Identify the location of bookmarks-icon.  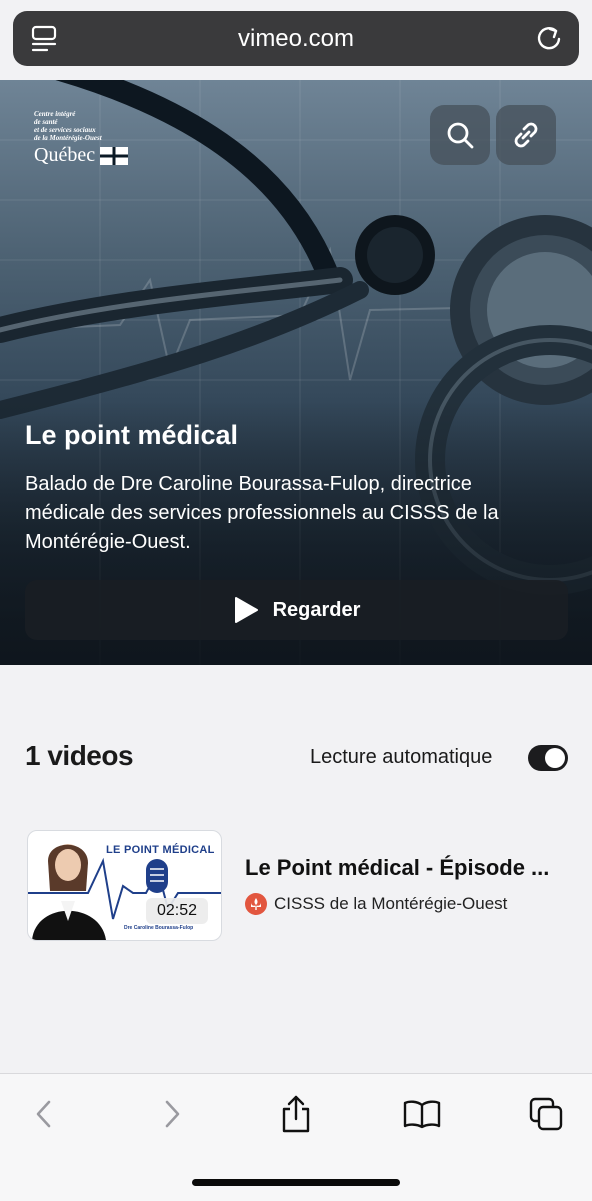
(422, 1114).